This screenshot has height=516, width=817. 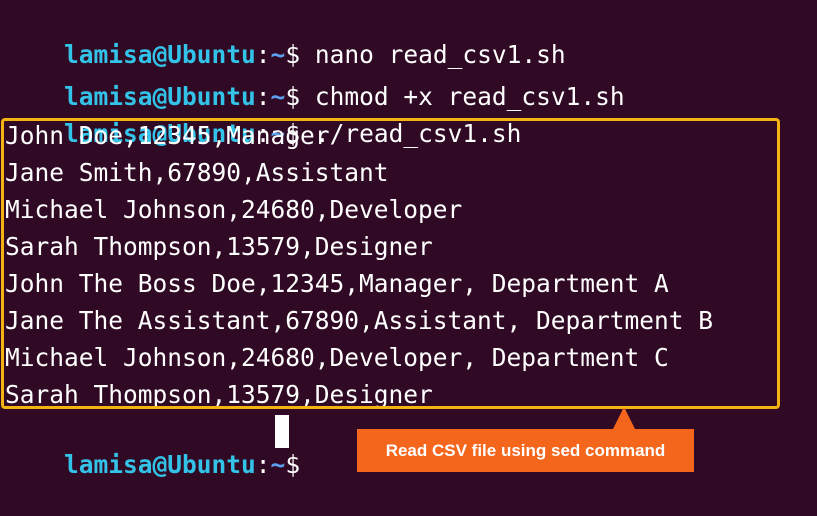 I want to click on annotation-callout: Read CSV file using sed command, so click(x=525, y=450).